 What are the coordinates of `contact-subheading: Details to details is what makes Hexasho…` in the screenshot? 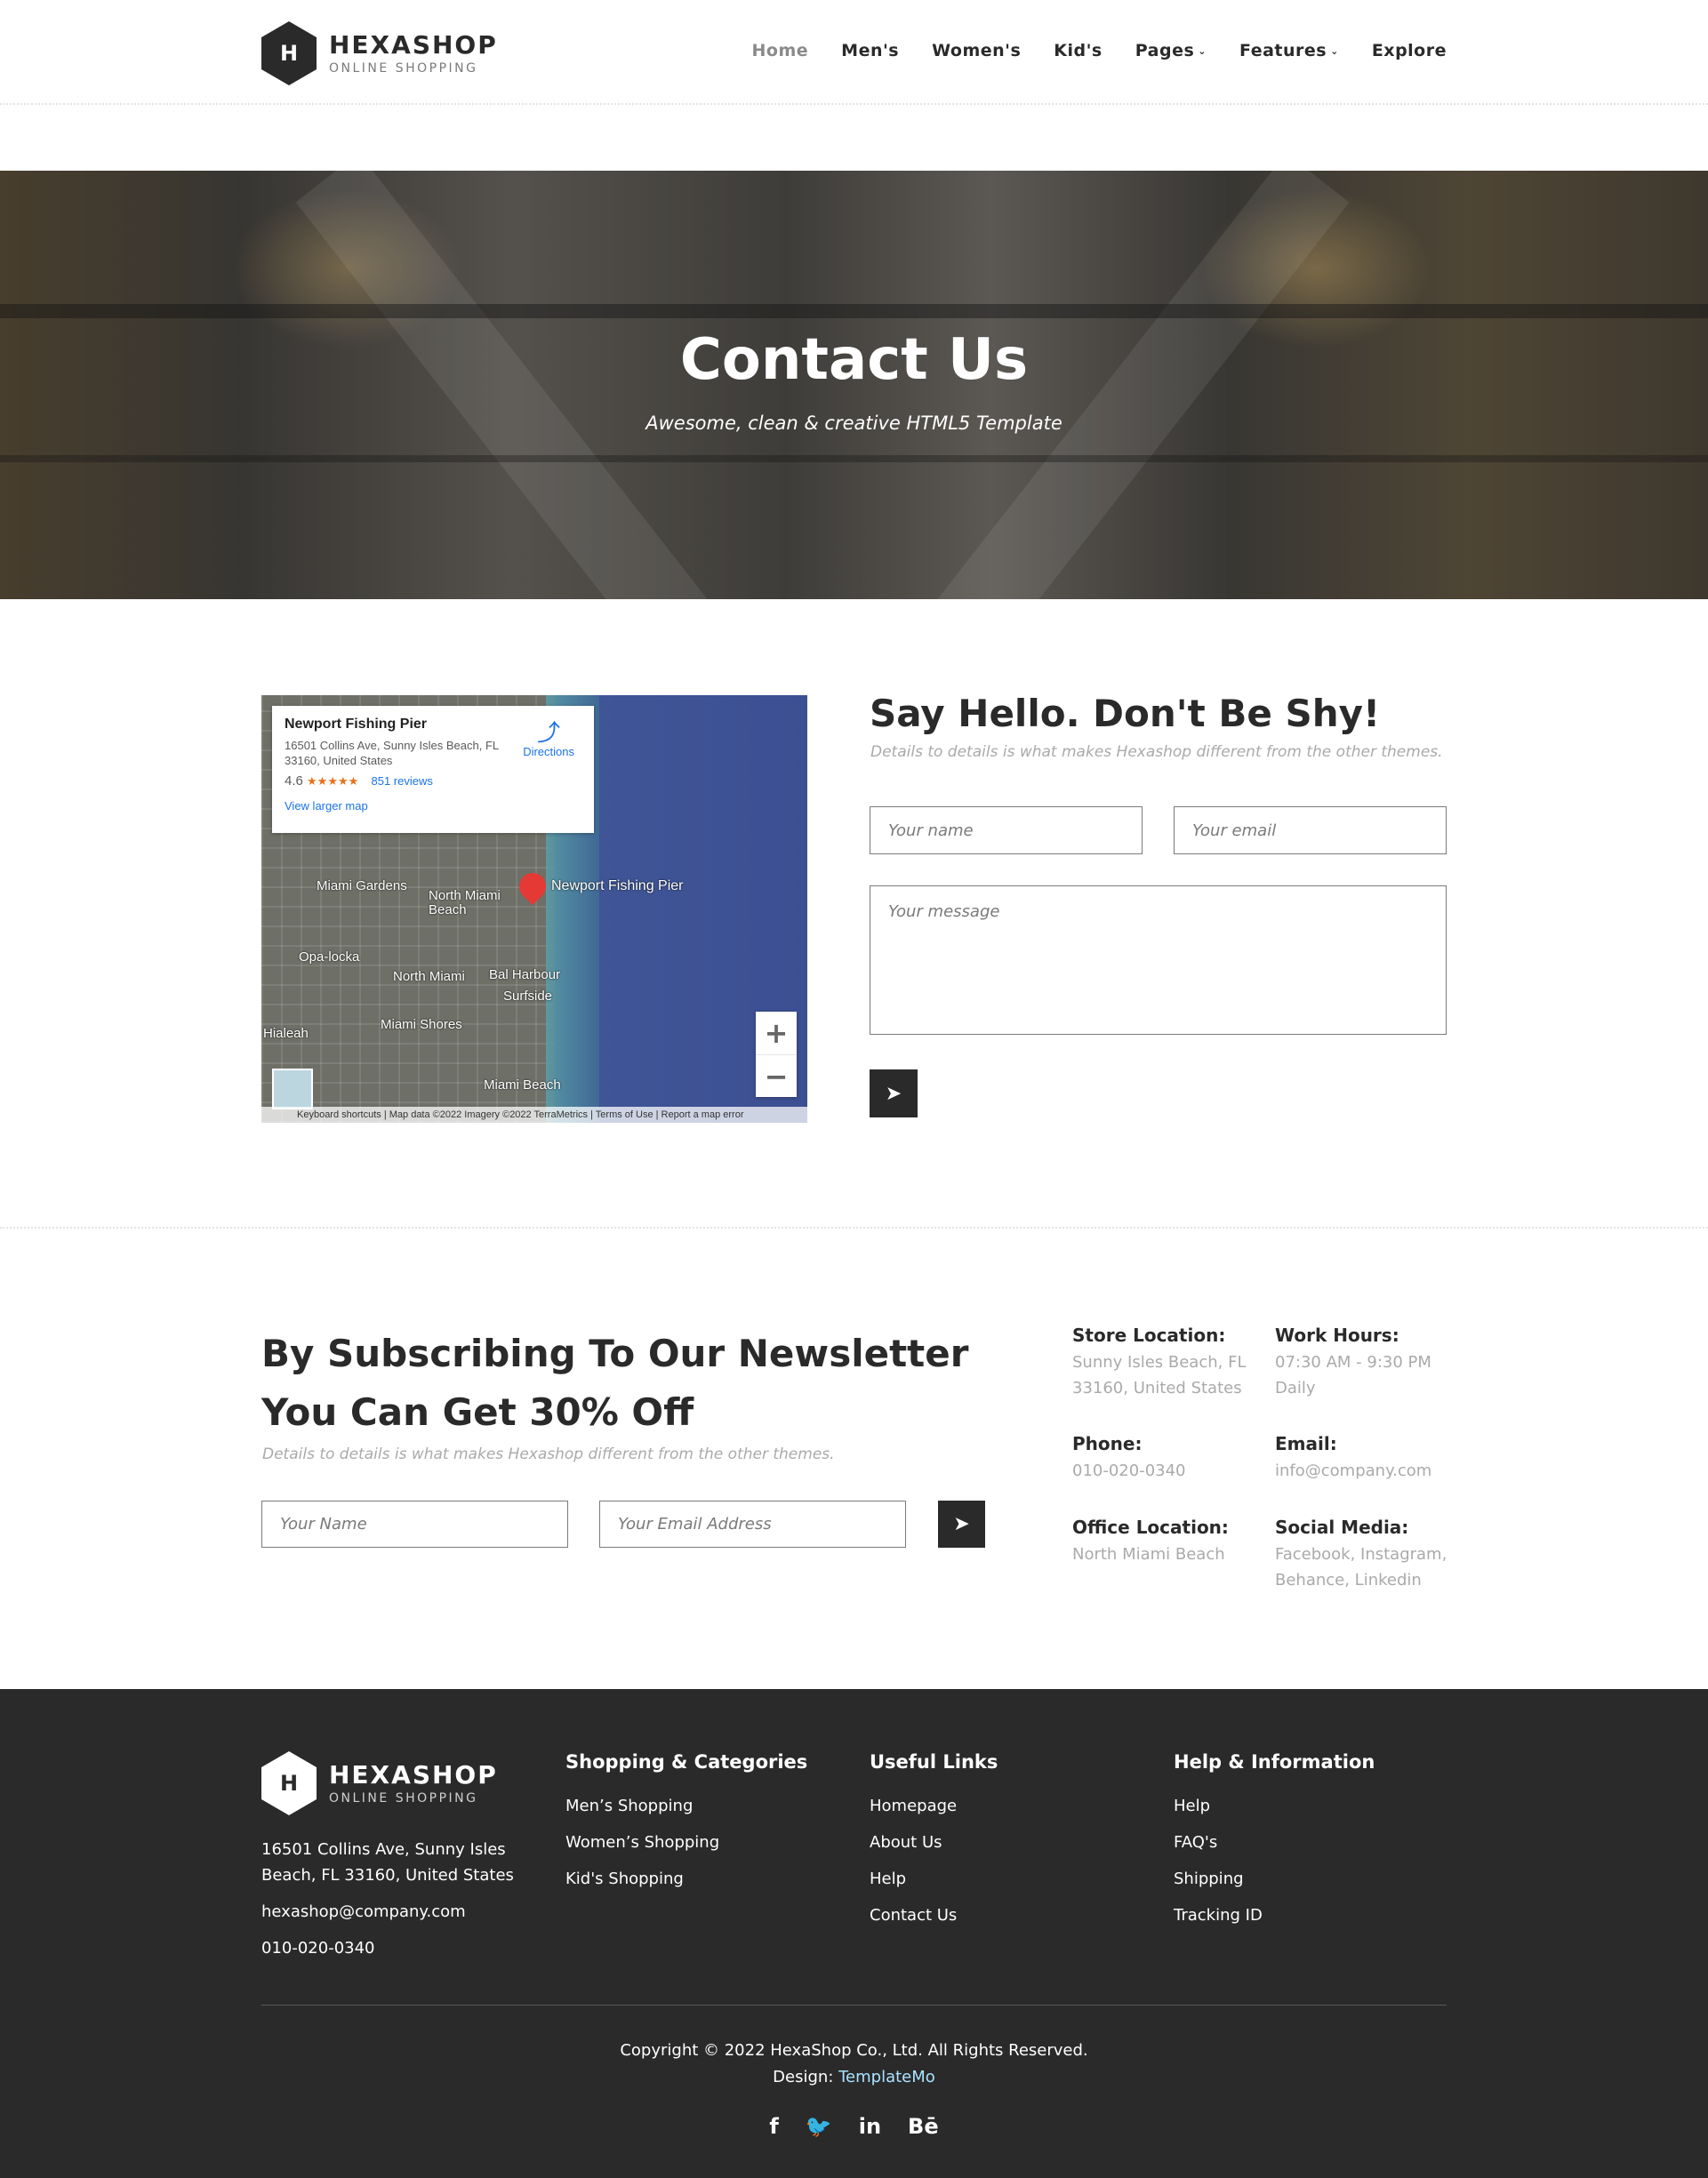 It's located at (1156, 752).